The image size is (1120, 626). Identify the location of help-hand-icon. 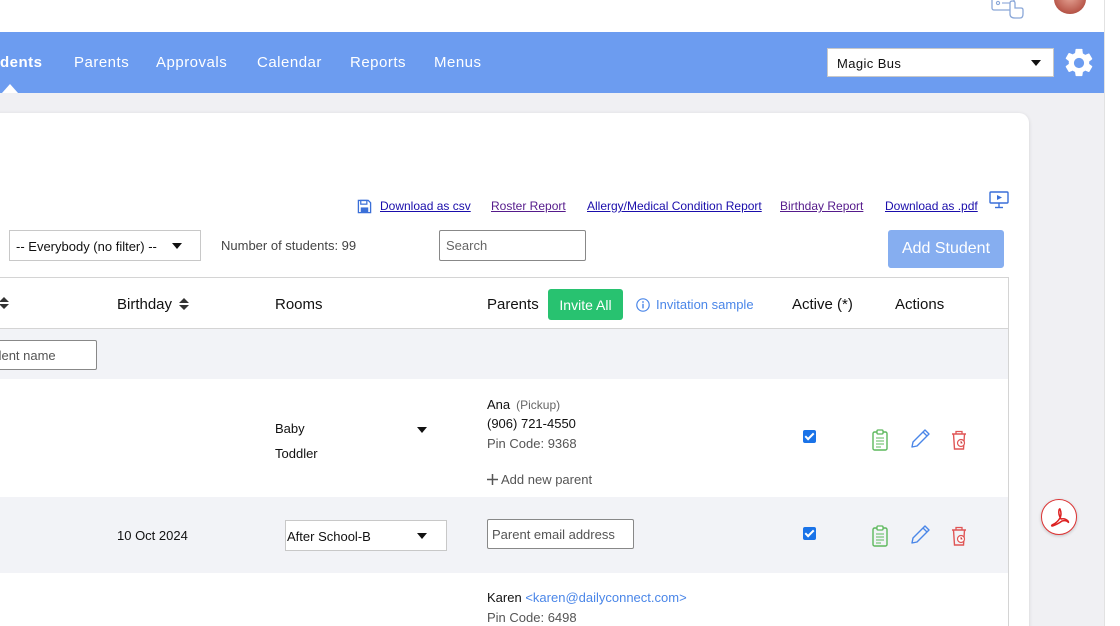
(1008, 10).